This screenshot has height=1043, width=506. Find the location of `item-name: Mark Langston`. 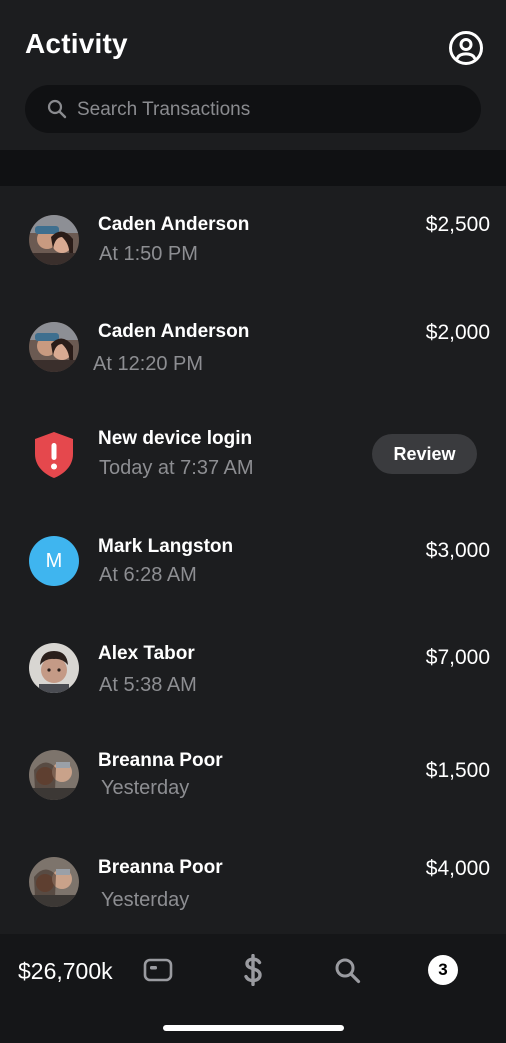

item-name: Mark Langston is located at coordinates (166, 546).